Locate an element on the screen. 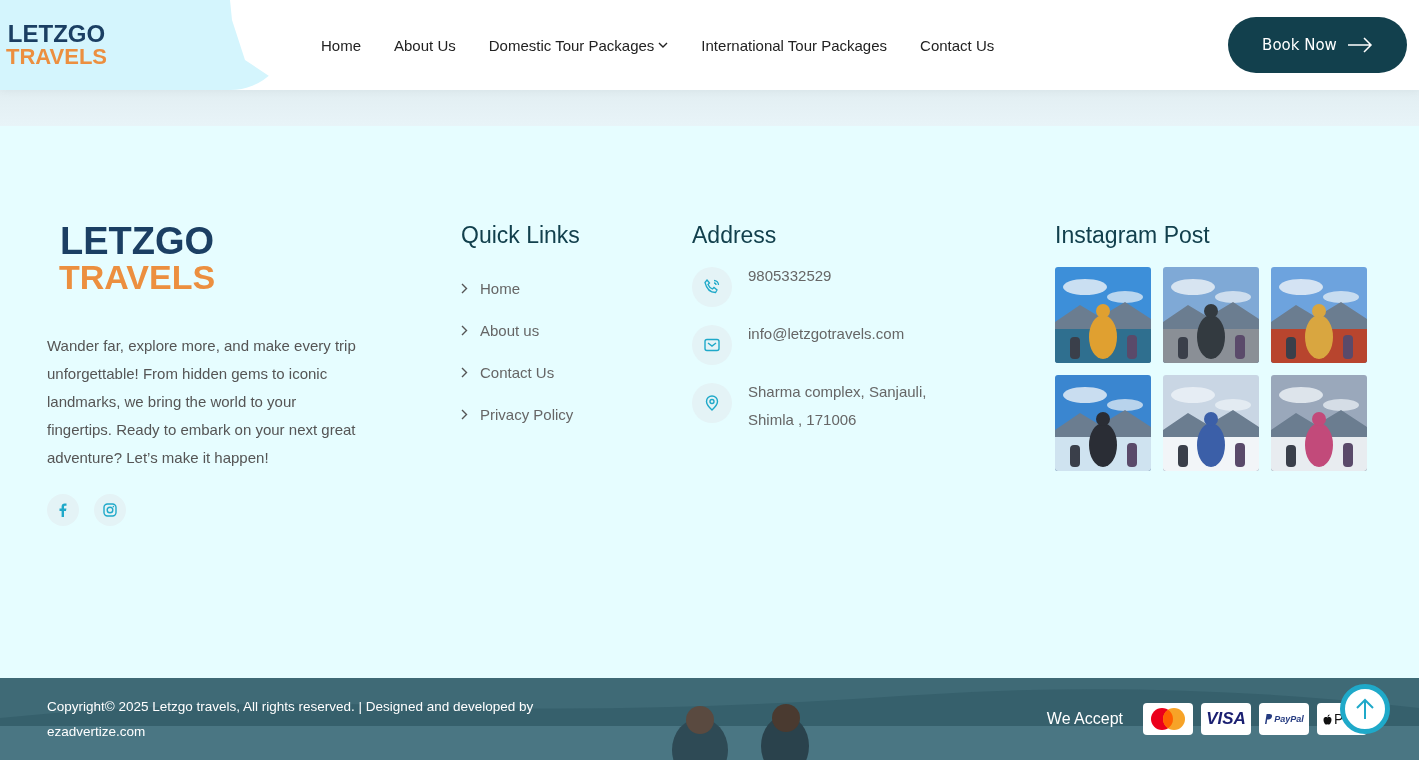  visa-card: VISA is located at coordinates (1226, 719).